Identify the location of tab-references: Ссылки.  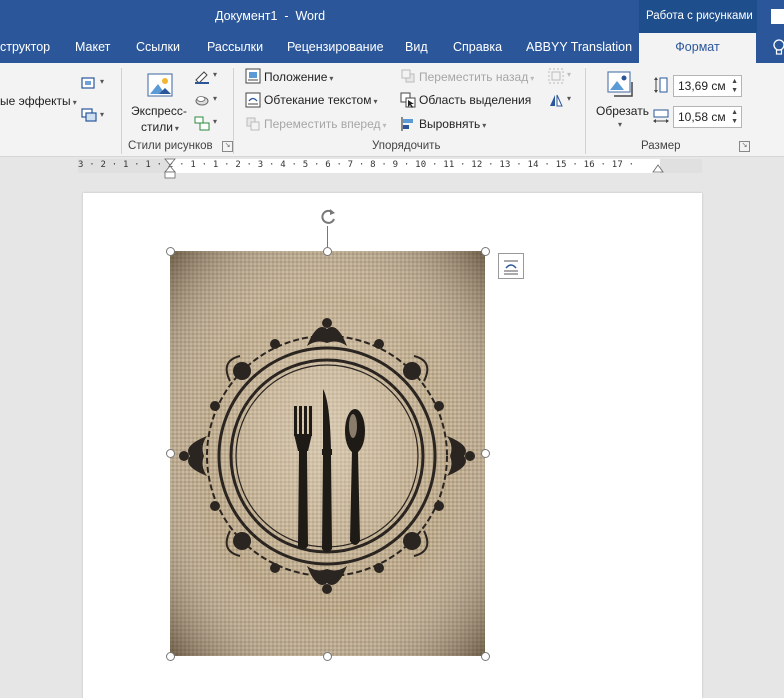
(158, 47).